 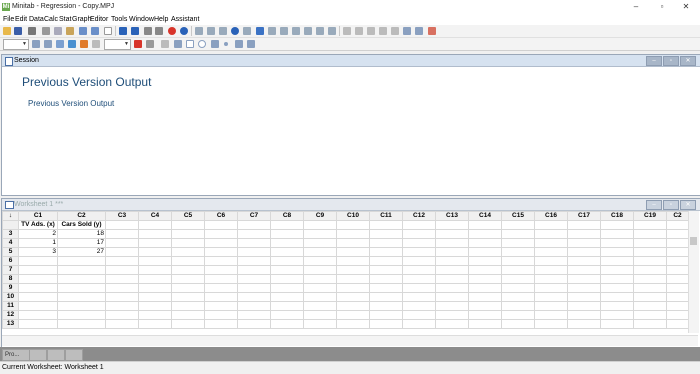 What do you see at coordinates (650, 216) in the screenshot?
I see `column-header: C19` at bounding box center [650, 216].